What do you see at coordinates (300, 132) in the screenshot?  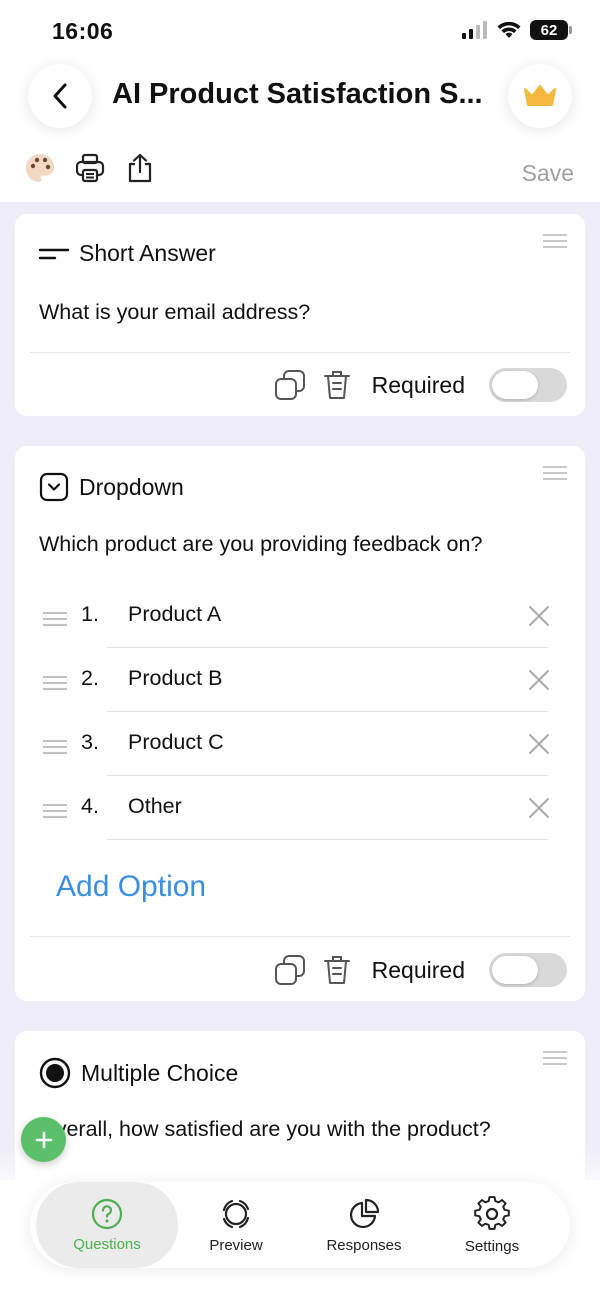 I see `header: AI Product Satisfaction S... Save` at bounding box center [300, 132].